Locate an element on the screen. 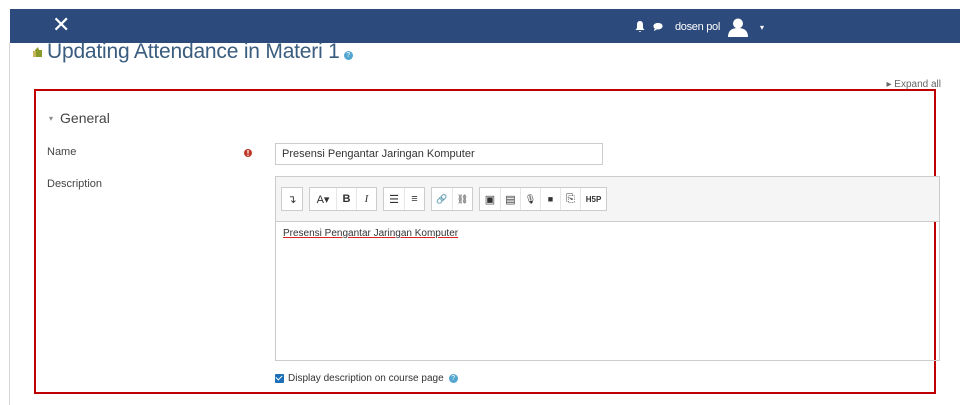 The image size is (961, 405). top-navbar: ✕ dosen pol ▾ is located at coordinates (485, 26).